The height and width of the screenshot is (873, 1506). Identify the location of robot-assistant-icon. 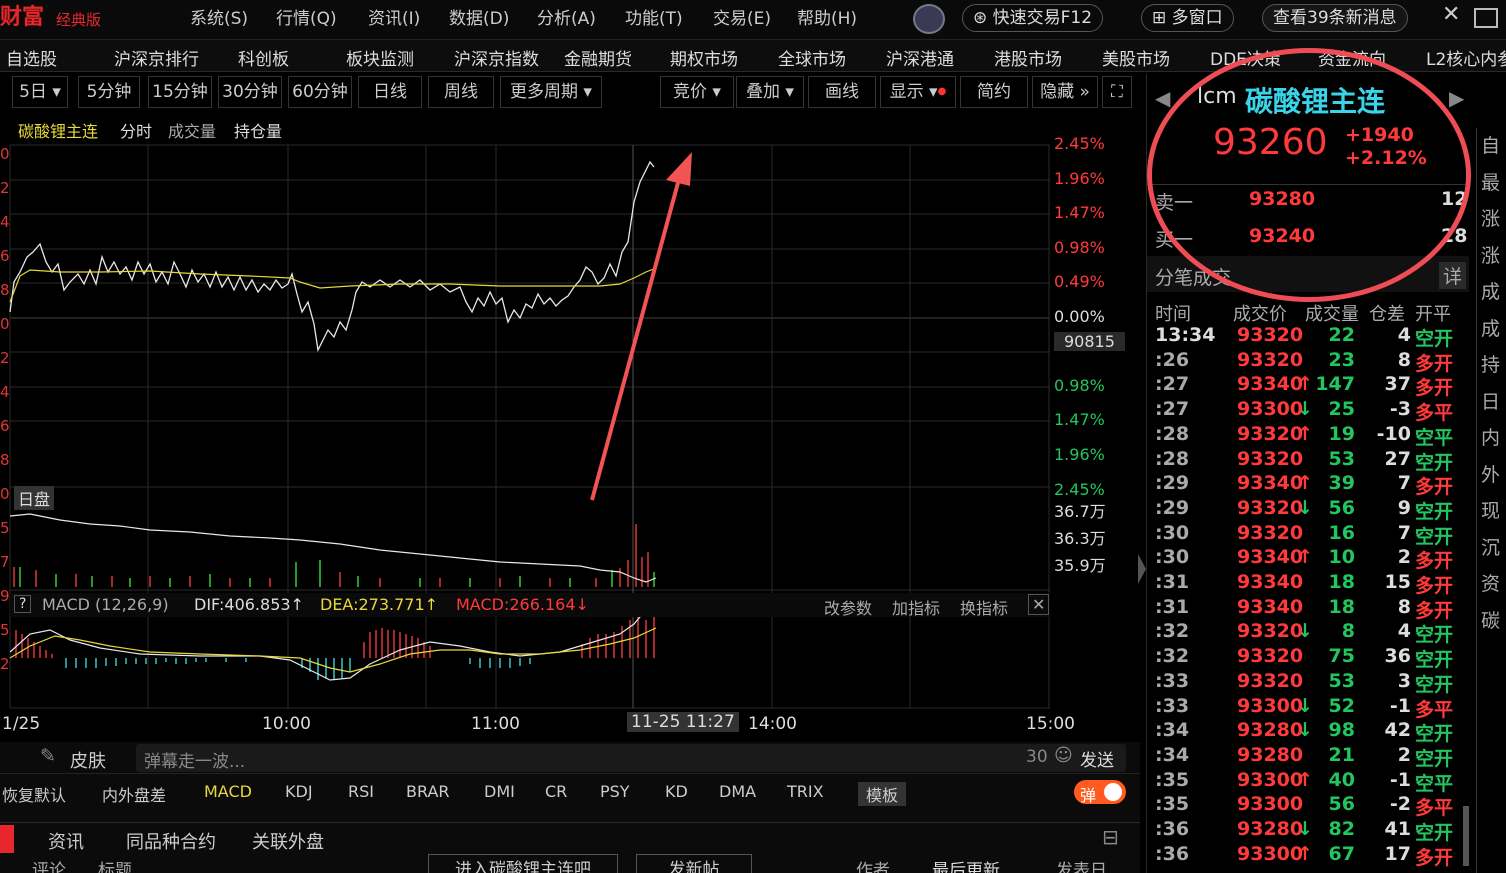
(929, 19).